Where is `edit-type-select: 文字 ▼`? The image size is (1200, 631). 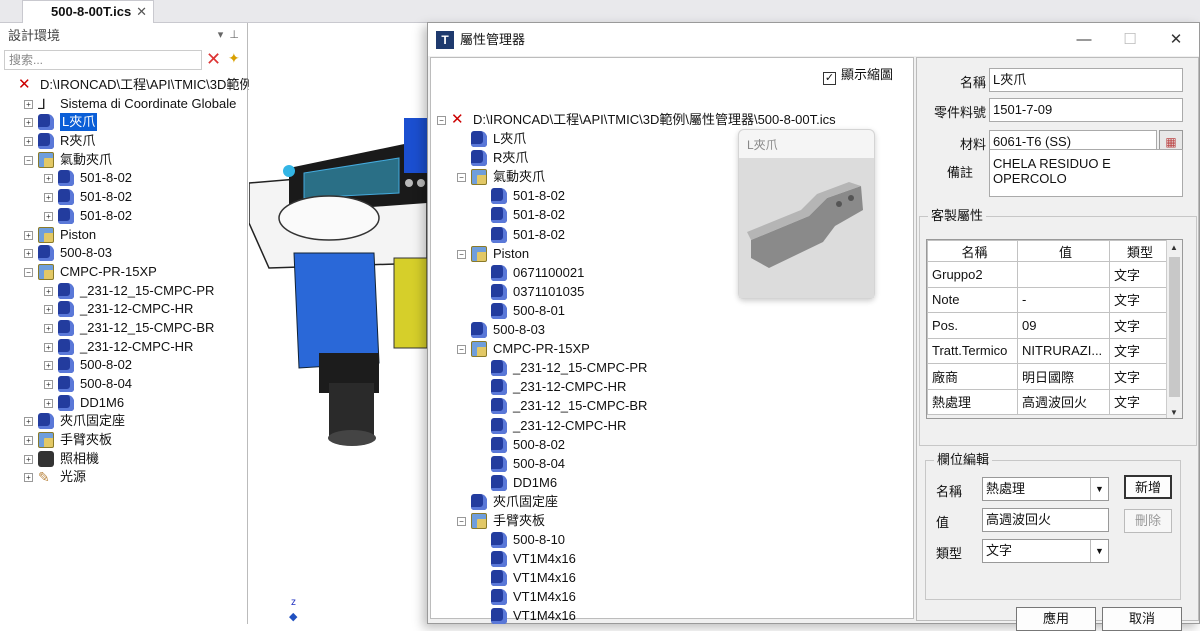
edit-type-select: 文字 ▼ is located at coordinates (1045, 551).